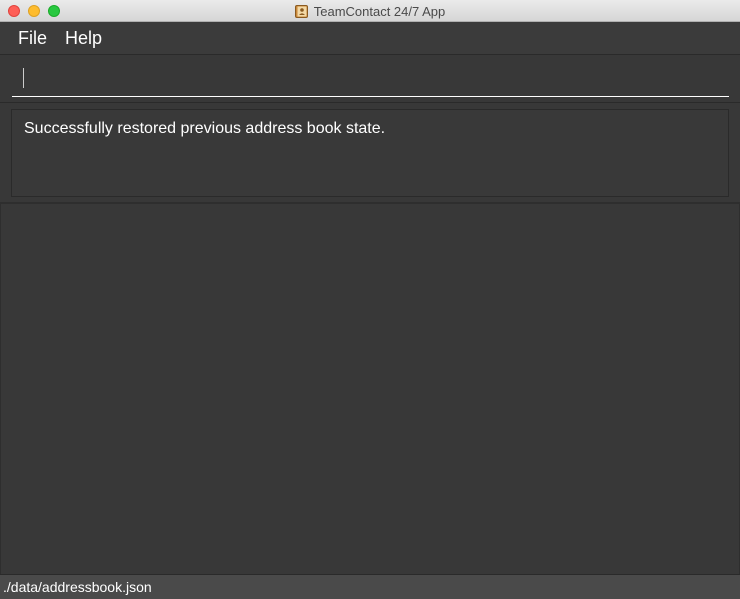 The width and height of the screenshot is (740, 599). I want to click on menu-bar: File Help, so click(370, 38).